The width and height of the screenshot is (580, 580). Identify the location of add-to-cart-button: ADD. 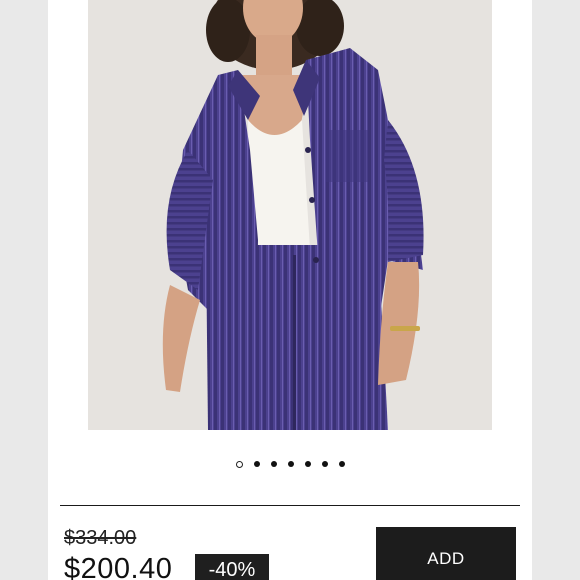
(446, 553).